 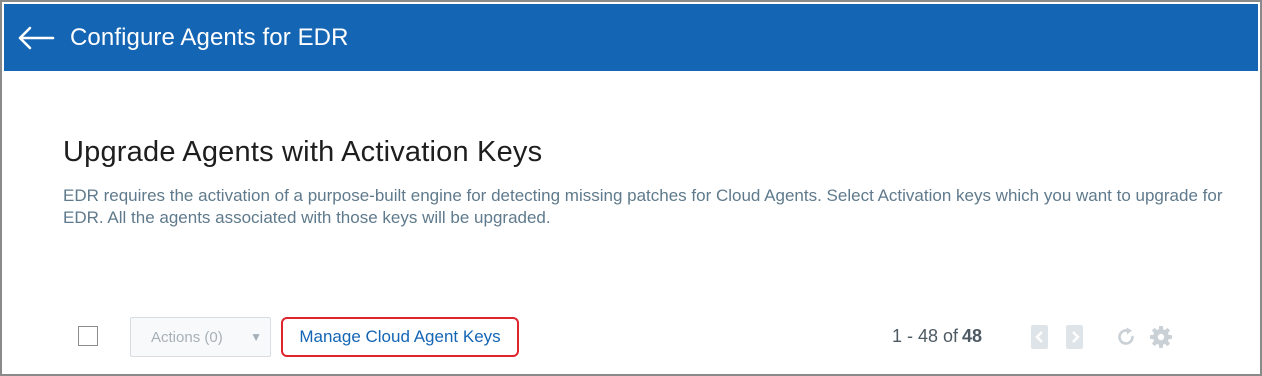 I want to click on pagination-total: 48, so click(x=972, y=336).